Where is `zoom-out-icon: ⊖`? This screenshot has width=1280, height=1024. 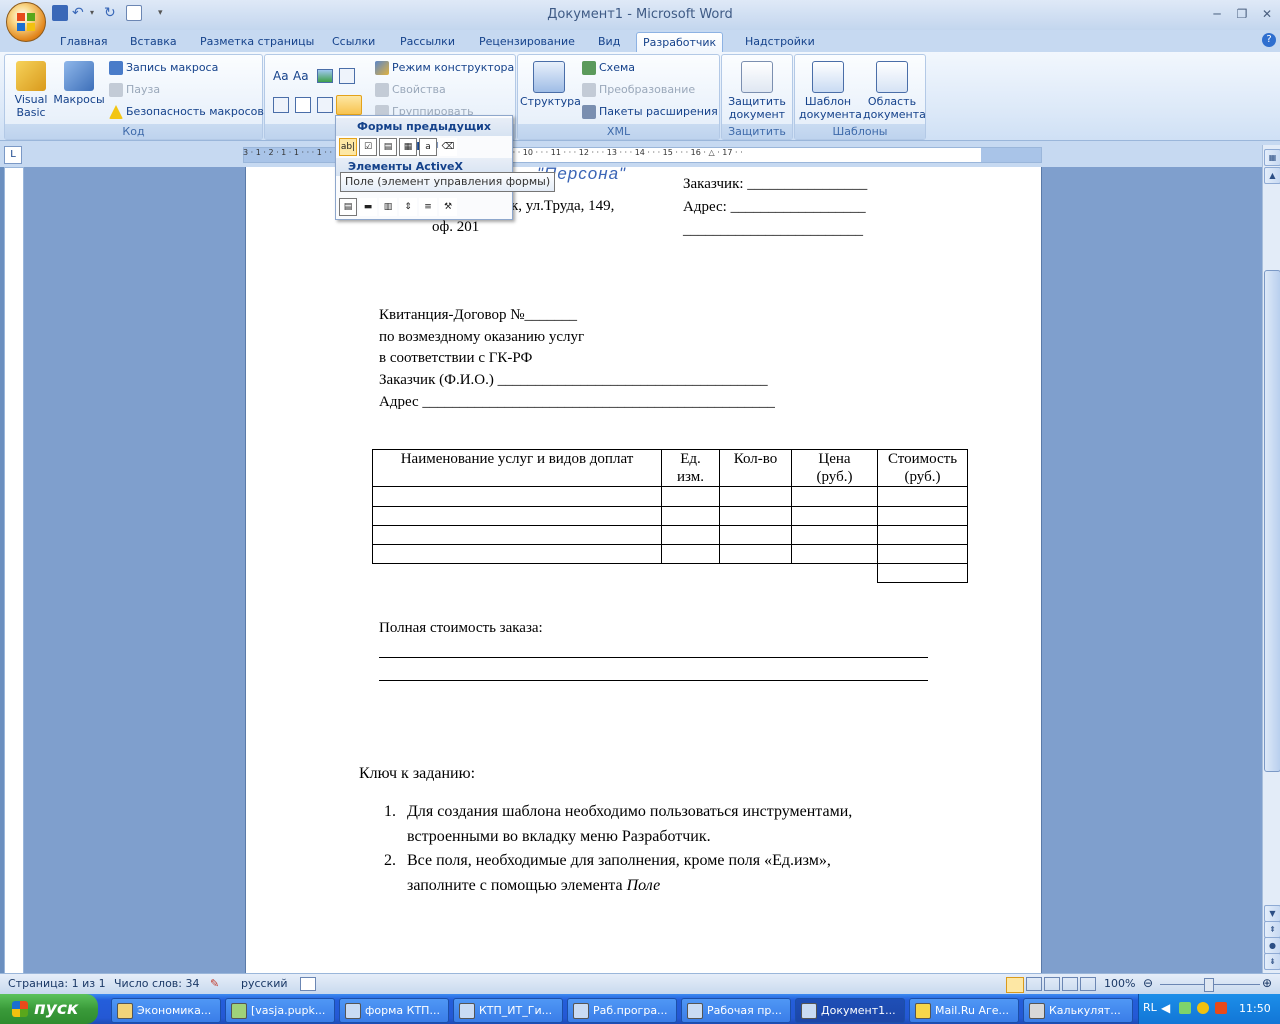 zoom-out-icon: ⊖ is located at coordinates (1148, 983).